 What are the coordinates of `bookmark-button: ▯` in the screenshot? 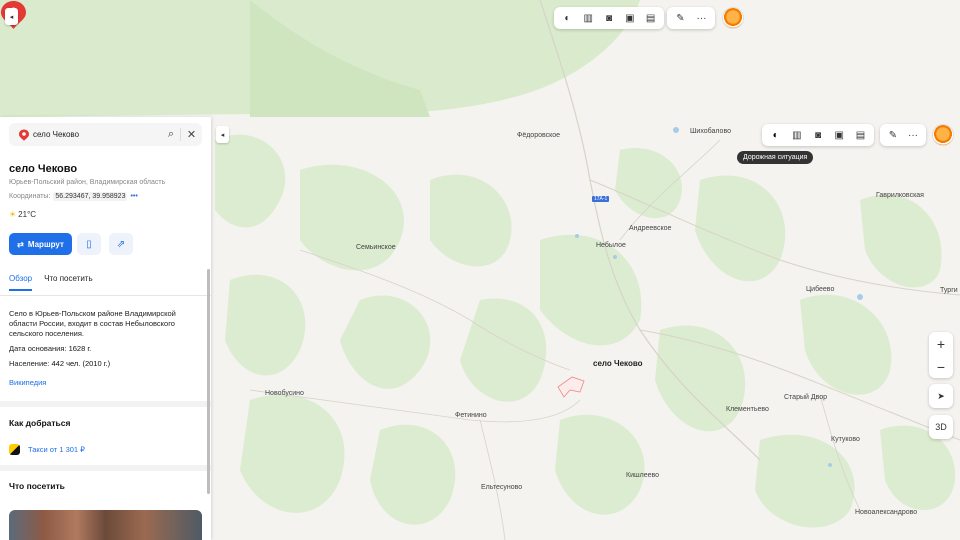 It's located at (89, 244).